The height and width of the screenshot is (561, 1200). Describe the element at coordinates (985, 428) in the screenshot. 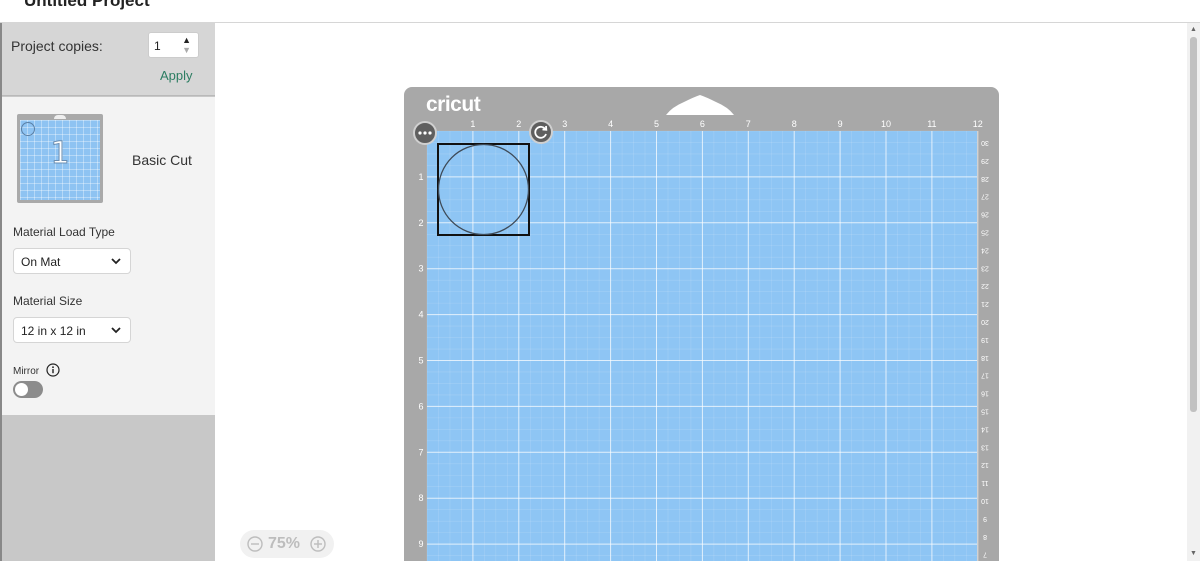

I see `ruler-right-label: 14` at that location.